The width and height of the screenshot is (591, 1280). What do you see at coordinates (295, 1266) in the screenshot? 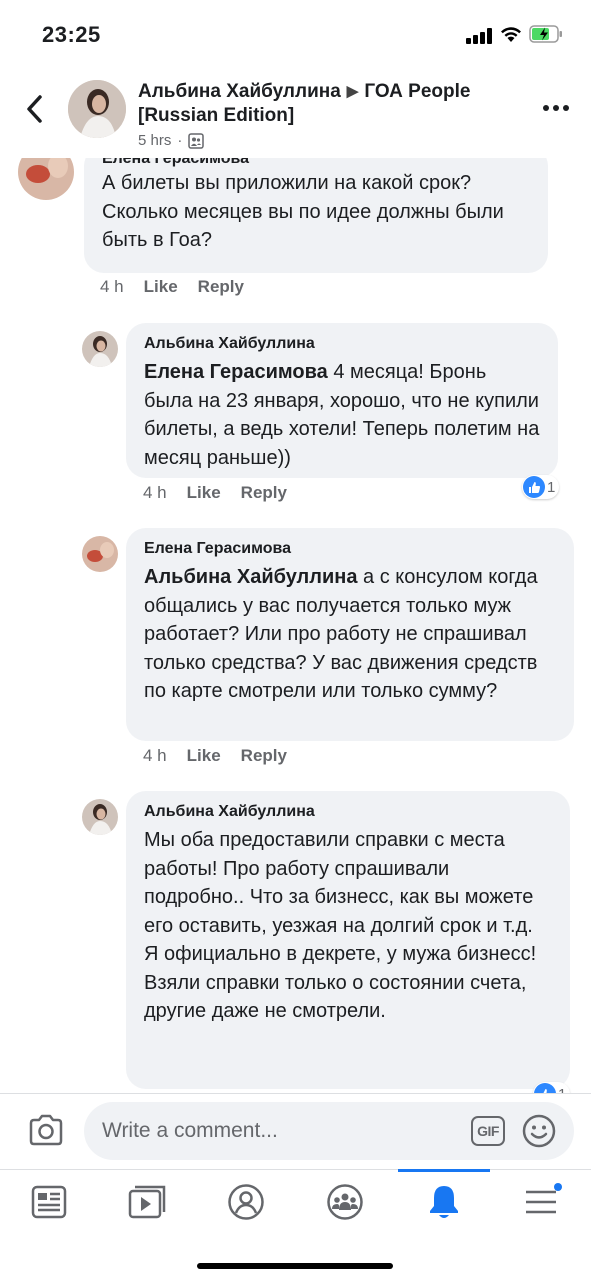
I see `home-indicator` at bounding box center [295, 1266].